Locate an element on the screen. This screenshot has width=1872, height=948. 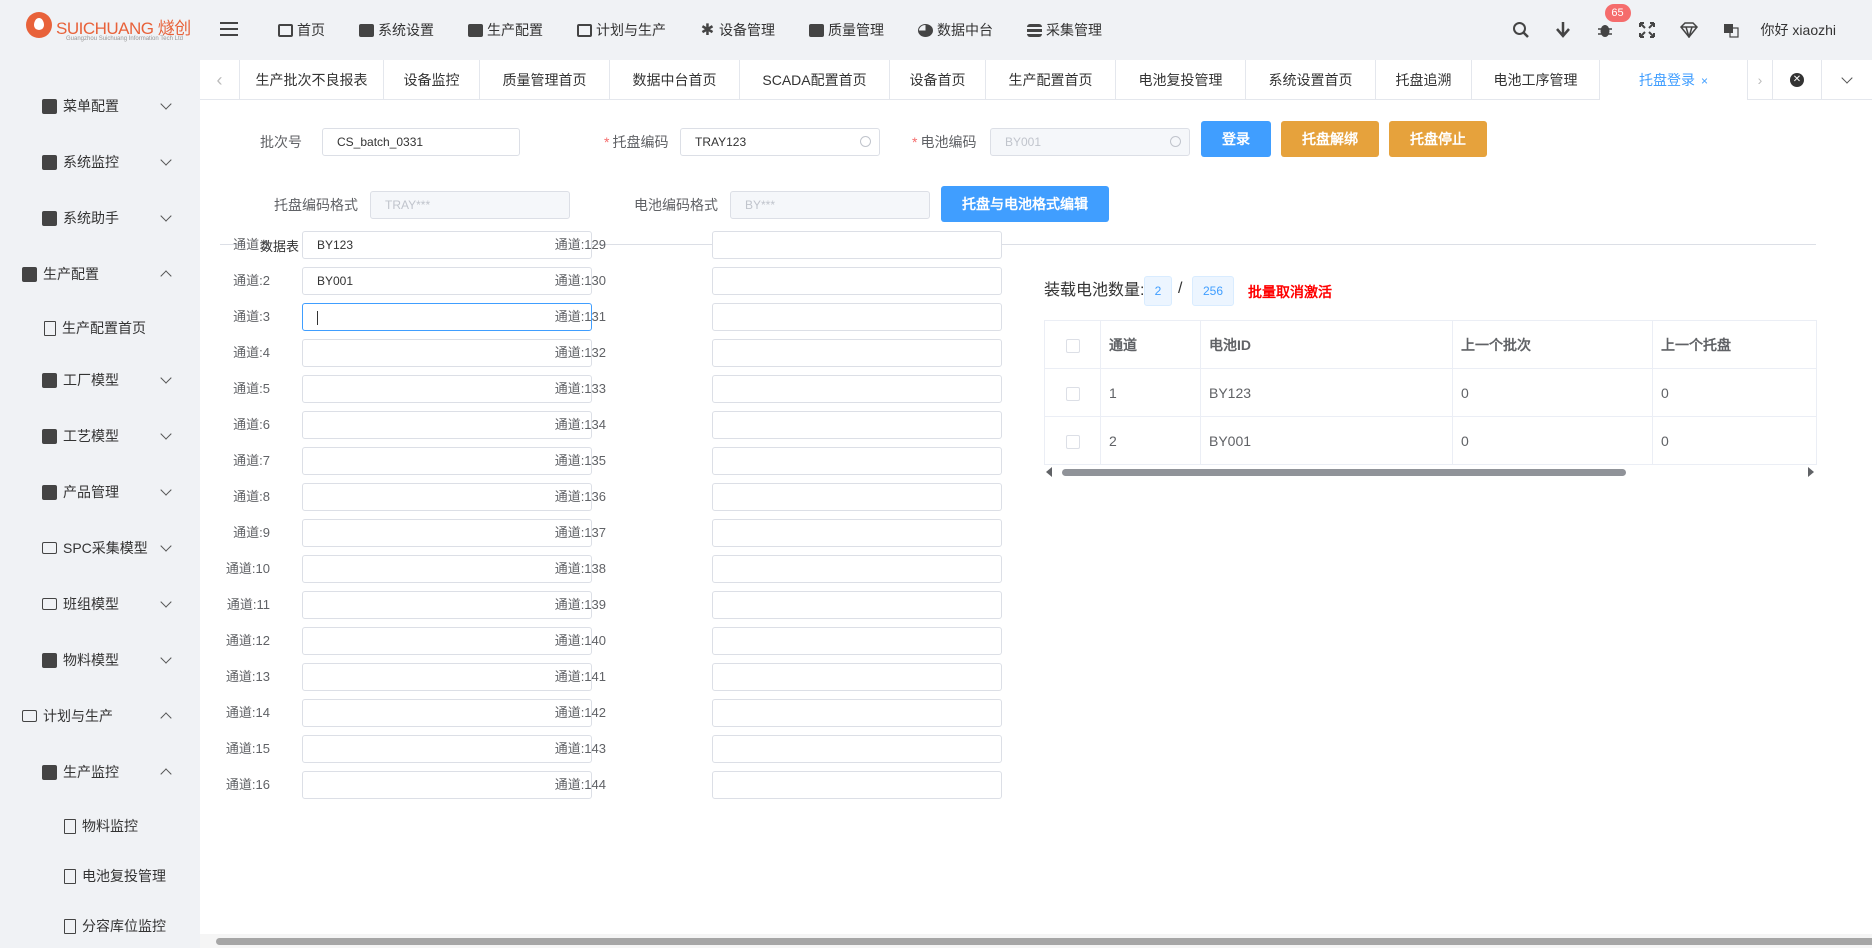
language-icon is located at coordinates (1731, 30).